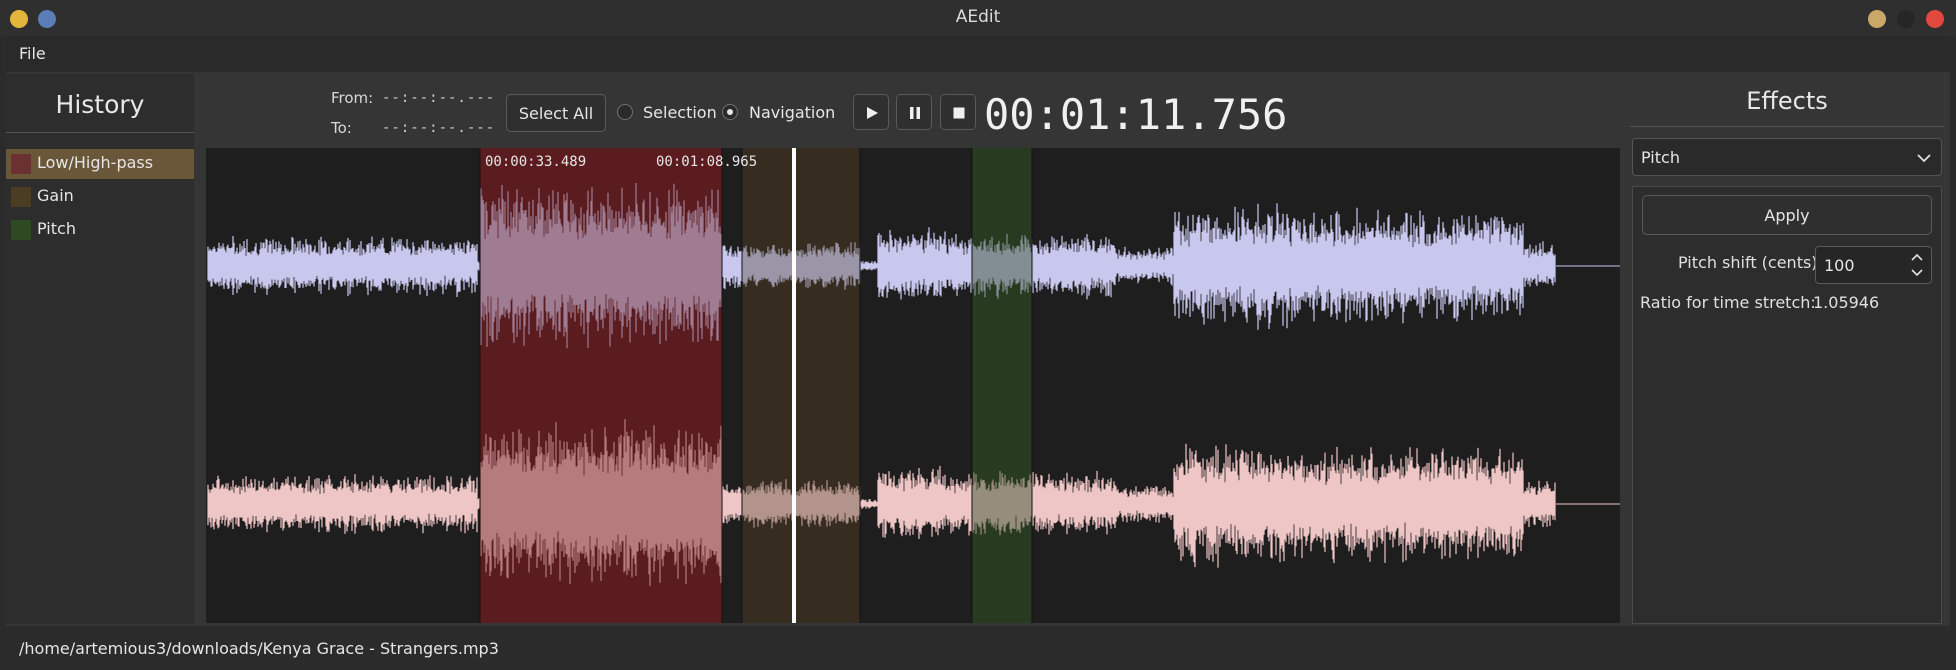 The image size is (1956, 670). What do you see at coordinates (1787, 157) in the screenshot?
I see `effect-dropdown: Pitch` at bounding box center [1787, 157].